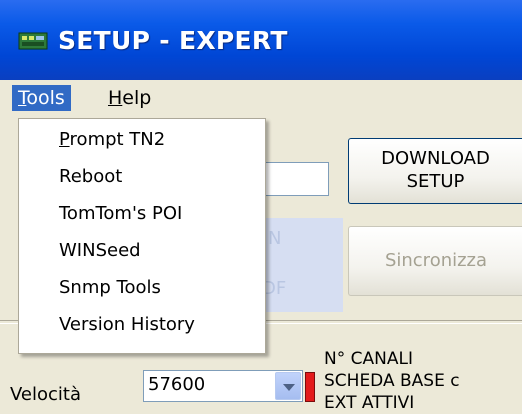 The width and height of the screenshot is (522, 414). What do you see at coordinates (435, 261) in the screenshot?
I see `sync-button: Sincronizza` at bounding box center [435, 261].